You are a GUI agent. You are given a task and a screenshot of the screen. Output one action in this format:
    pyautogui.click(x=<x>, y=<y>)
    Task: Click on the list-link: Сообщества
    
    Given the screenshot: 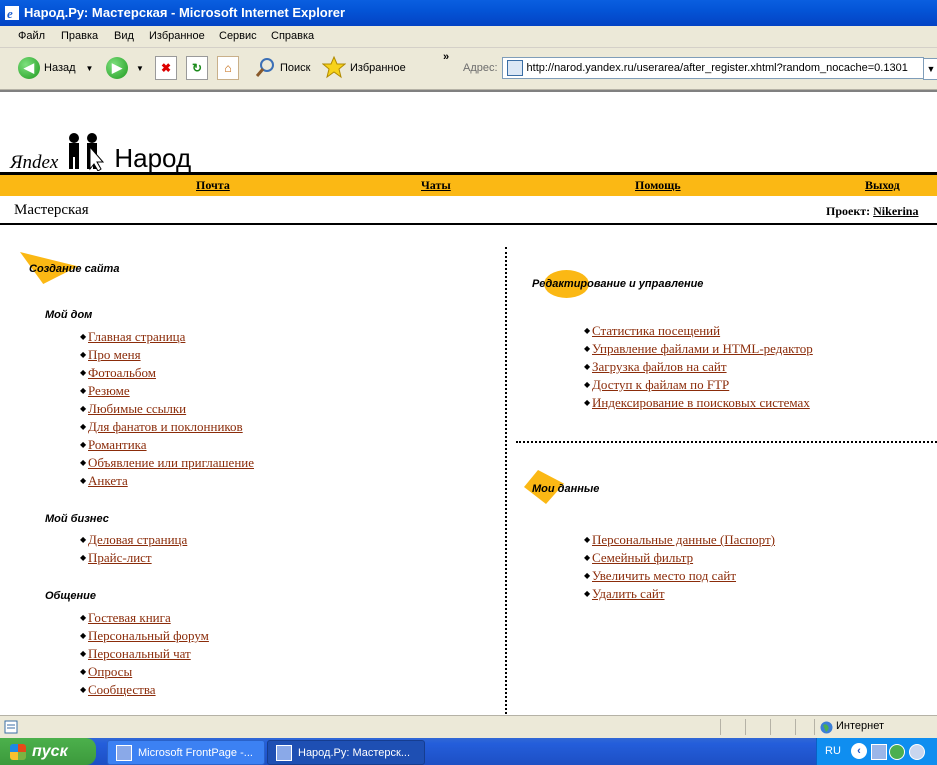 What is the action you would take?
    pyautogui.click(x=122, y=689)
    